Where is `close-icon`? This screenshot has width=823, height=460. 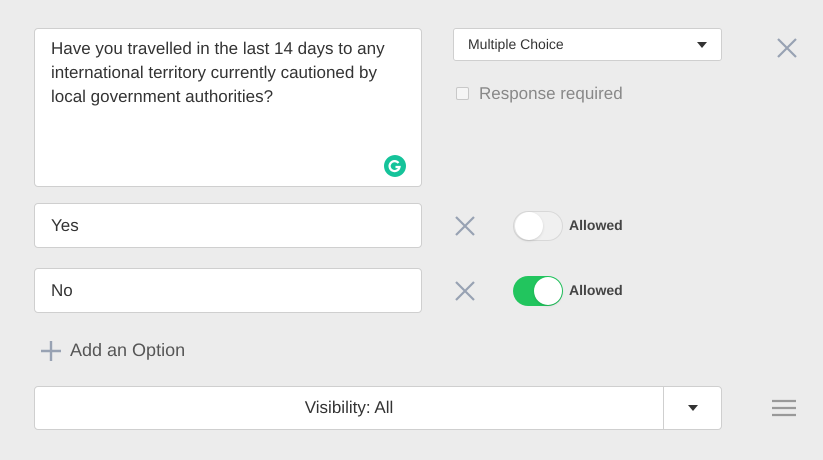 close-icon is located at coordinates (787, 48).